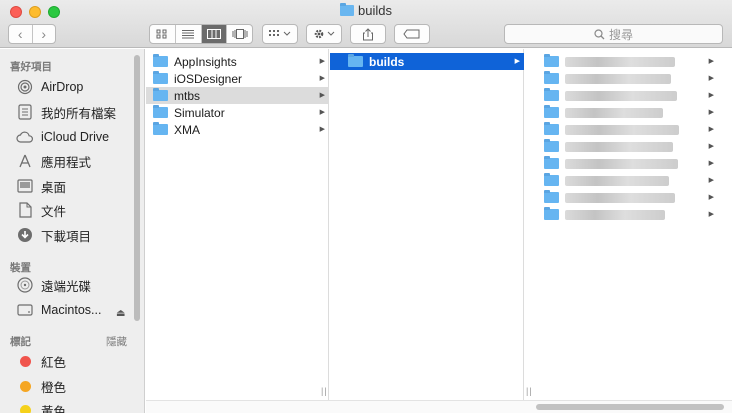 The height and width of the screenshot is (413, 732). Describe the element at coordinates (25, 210) in the screenshot. I see `document-icon` at that location.